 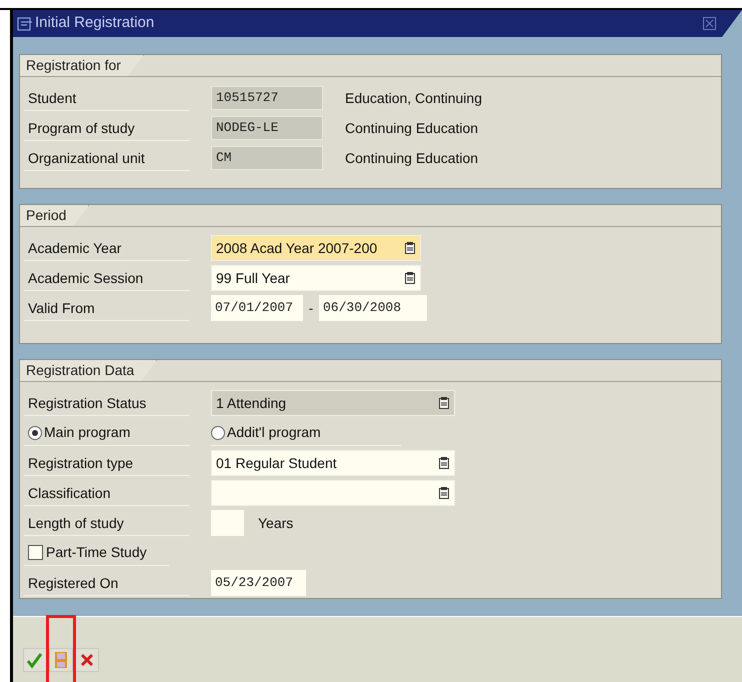 What do you see at coordinates (106, 308) in the screenshot?
I see `field-label: Valid From` at bounding box center [106, 308].